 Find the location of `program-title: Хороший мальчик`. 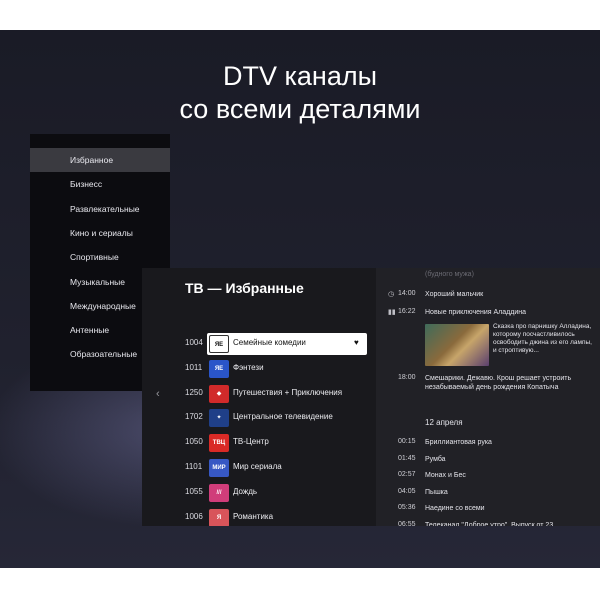

program-title: Хороший мальчик is located at coordinates (454, 294).